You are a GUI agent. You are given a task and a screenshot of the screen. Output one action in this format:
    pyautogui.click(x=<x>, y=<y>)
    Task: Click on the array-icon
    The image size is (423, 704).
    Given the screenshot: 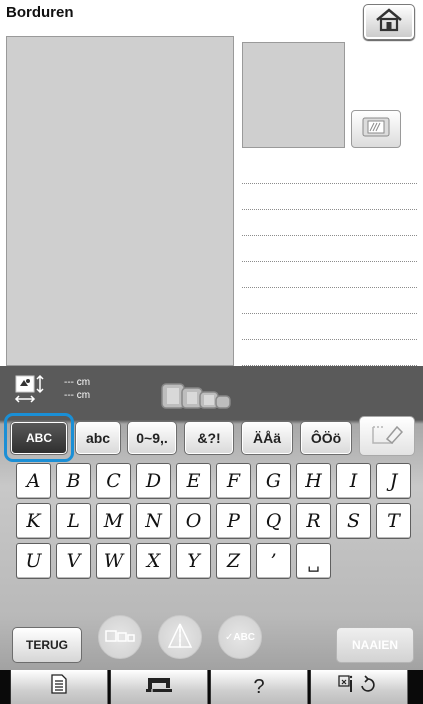 What is the action you would take?
    pyautogui.click(x=120, y=637)
    